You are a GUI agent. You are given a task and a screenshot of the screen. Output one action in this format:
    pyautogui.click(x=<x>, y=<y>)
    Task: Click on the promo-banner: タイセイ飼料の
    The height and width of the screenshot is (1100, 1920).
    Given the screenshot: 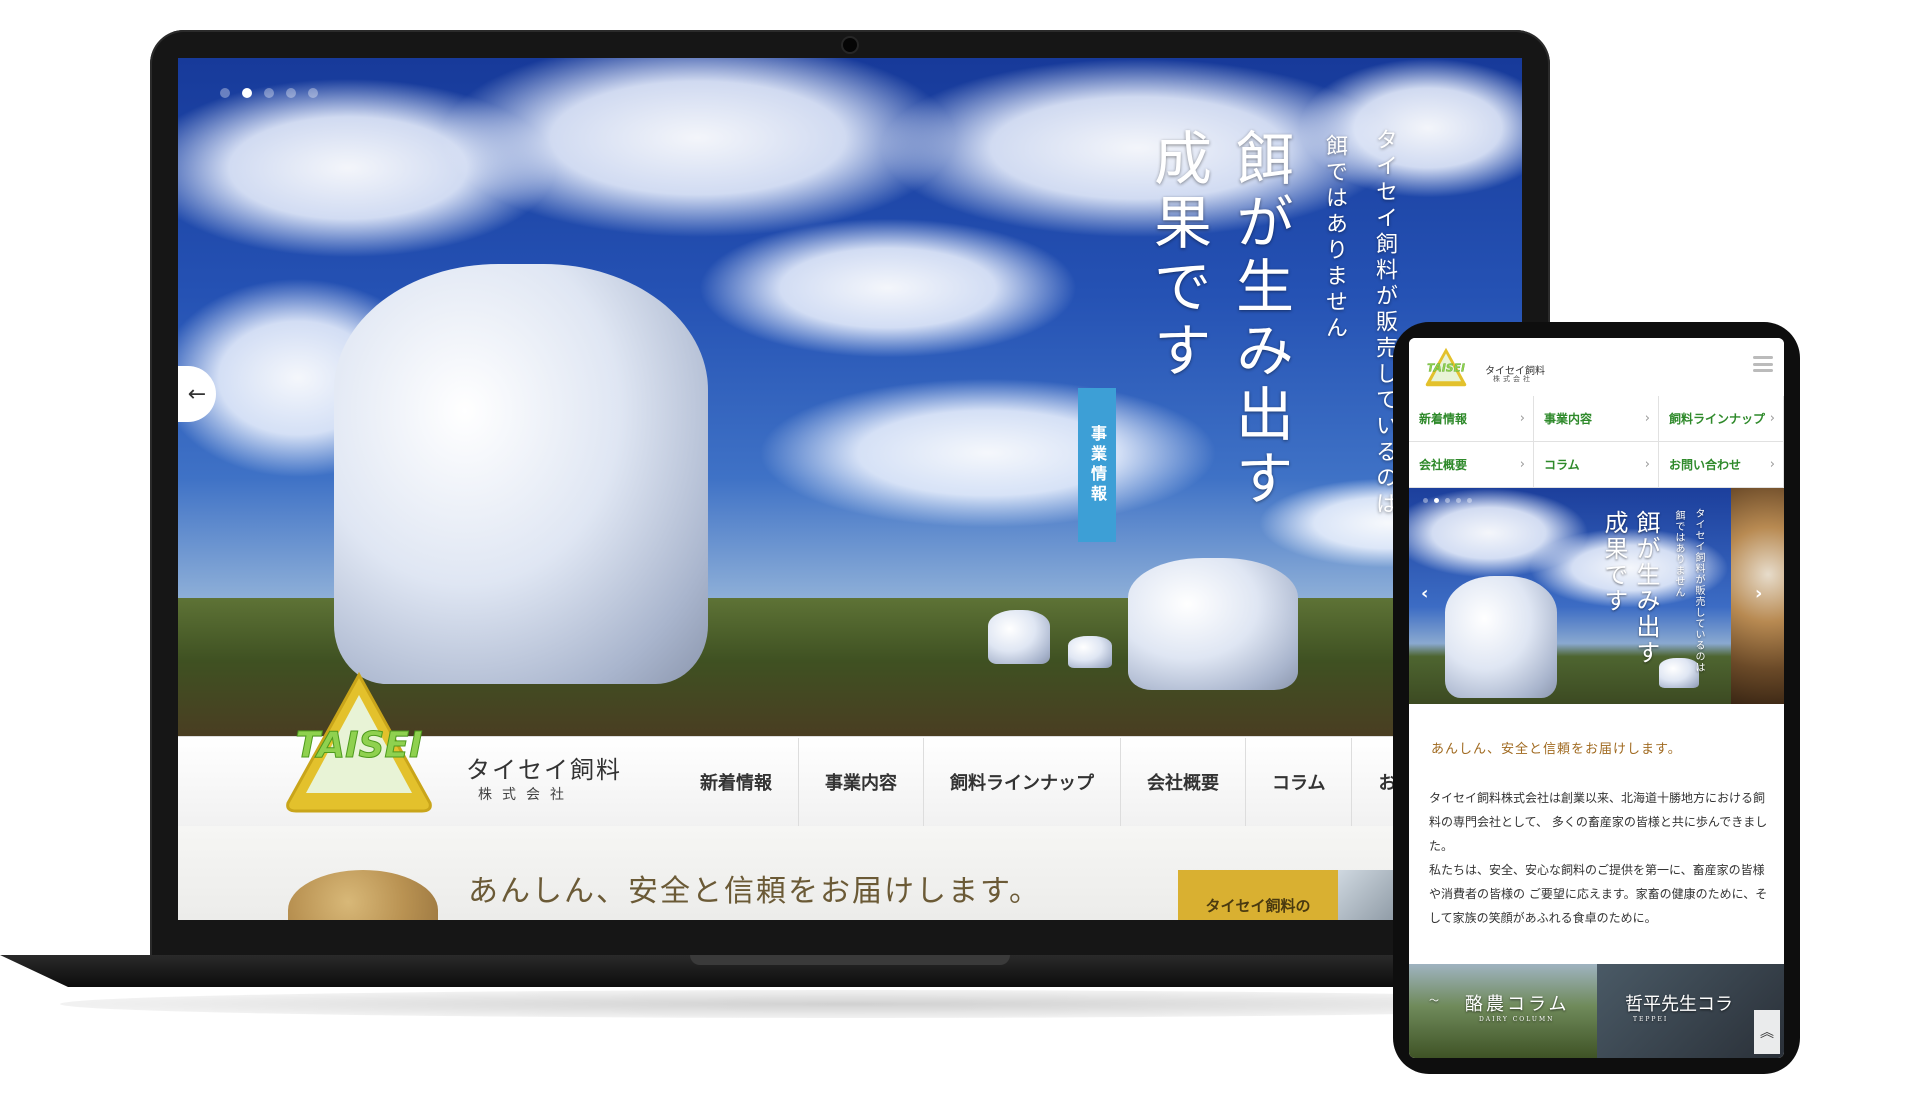 What is the action you would take?
    pyautogui.click(x=1258, y=895)
    